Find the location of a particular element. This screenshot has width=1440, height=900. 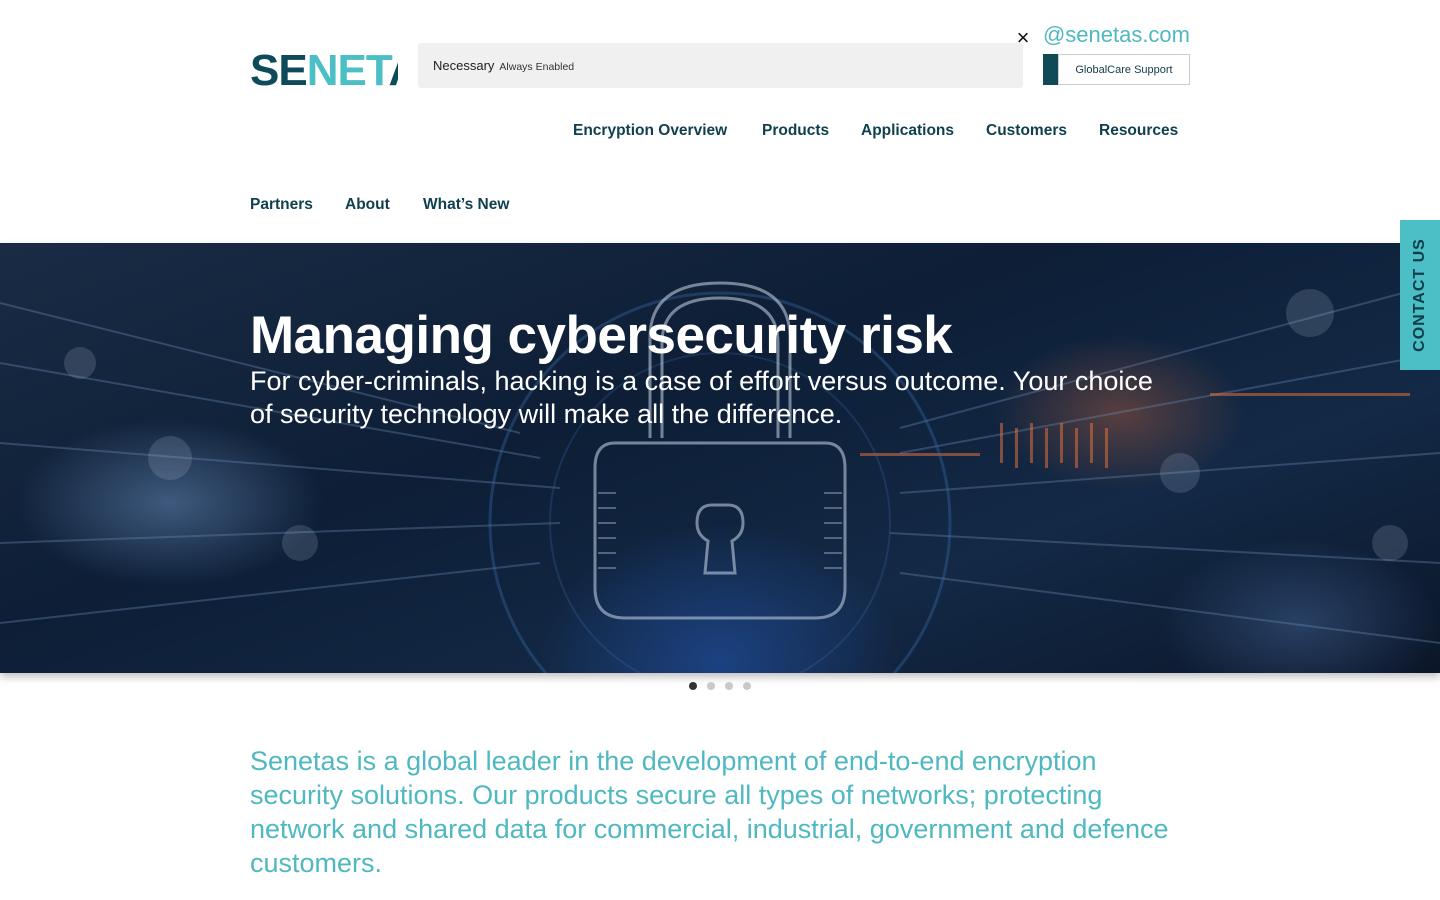

nav-applications: Applications is located at coordinates (907, 131).